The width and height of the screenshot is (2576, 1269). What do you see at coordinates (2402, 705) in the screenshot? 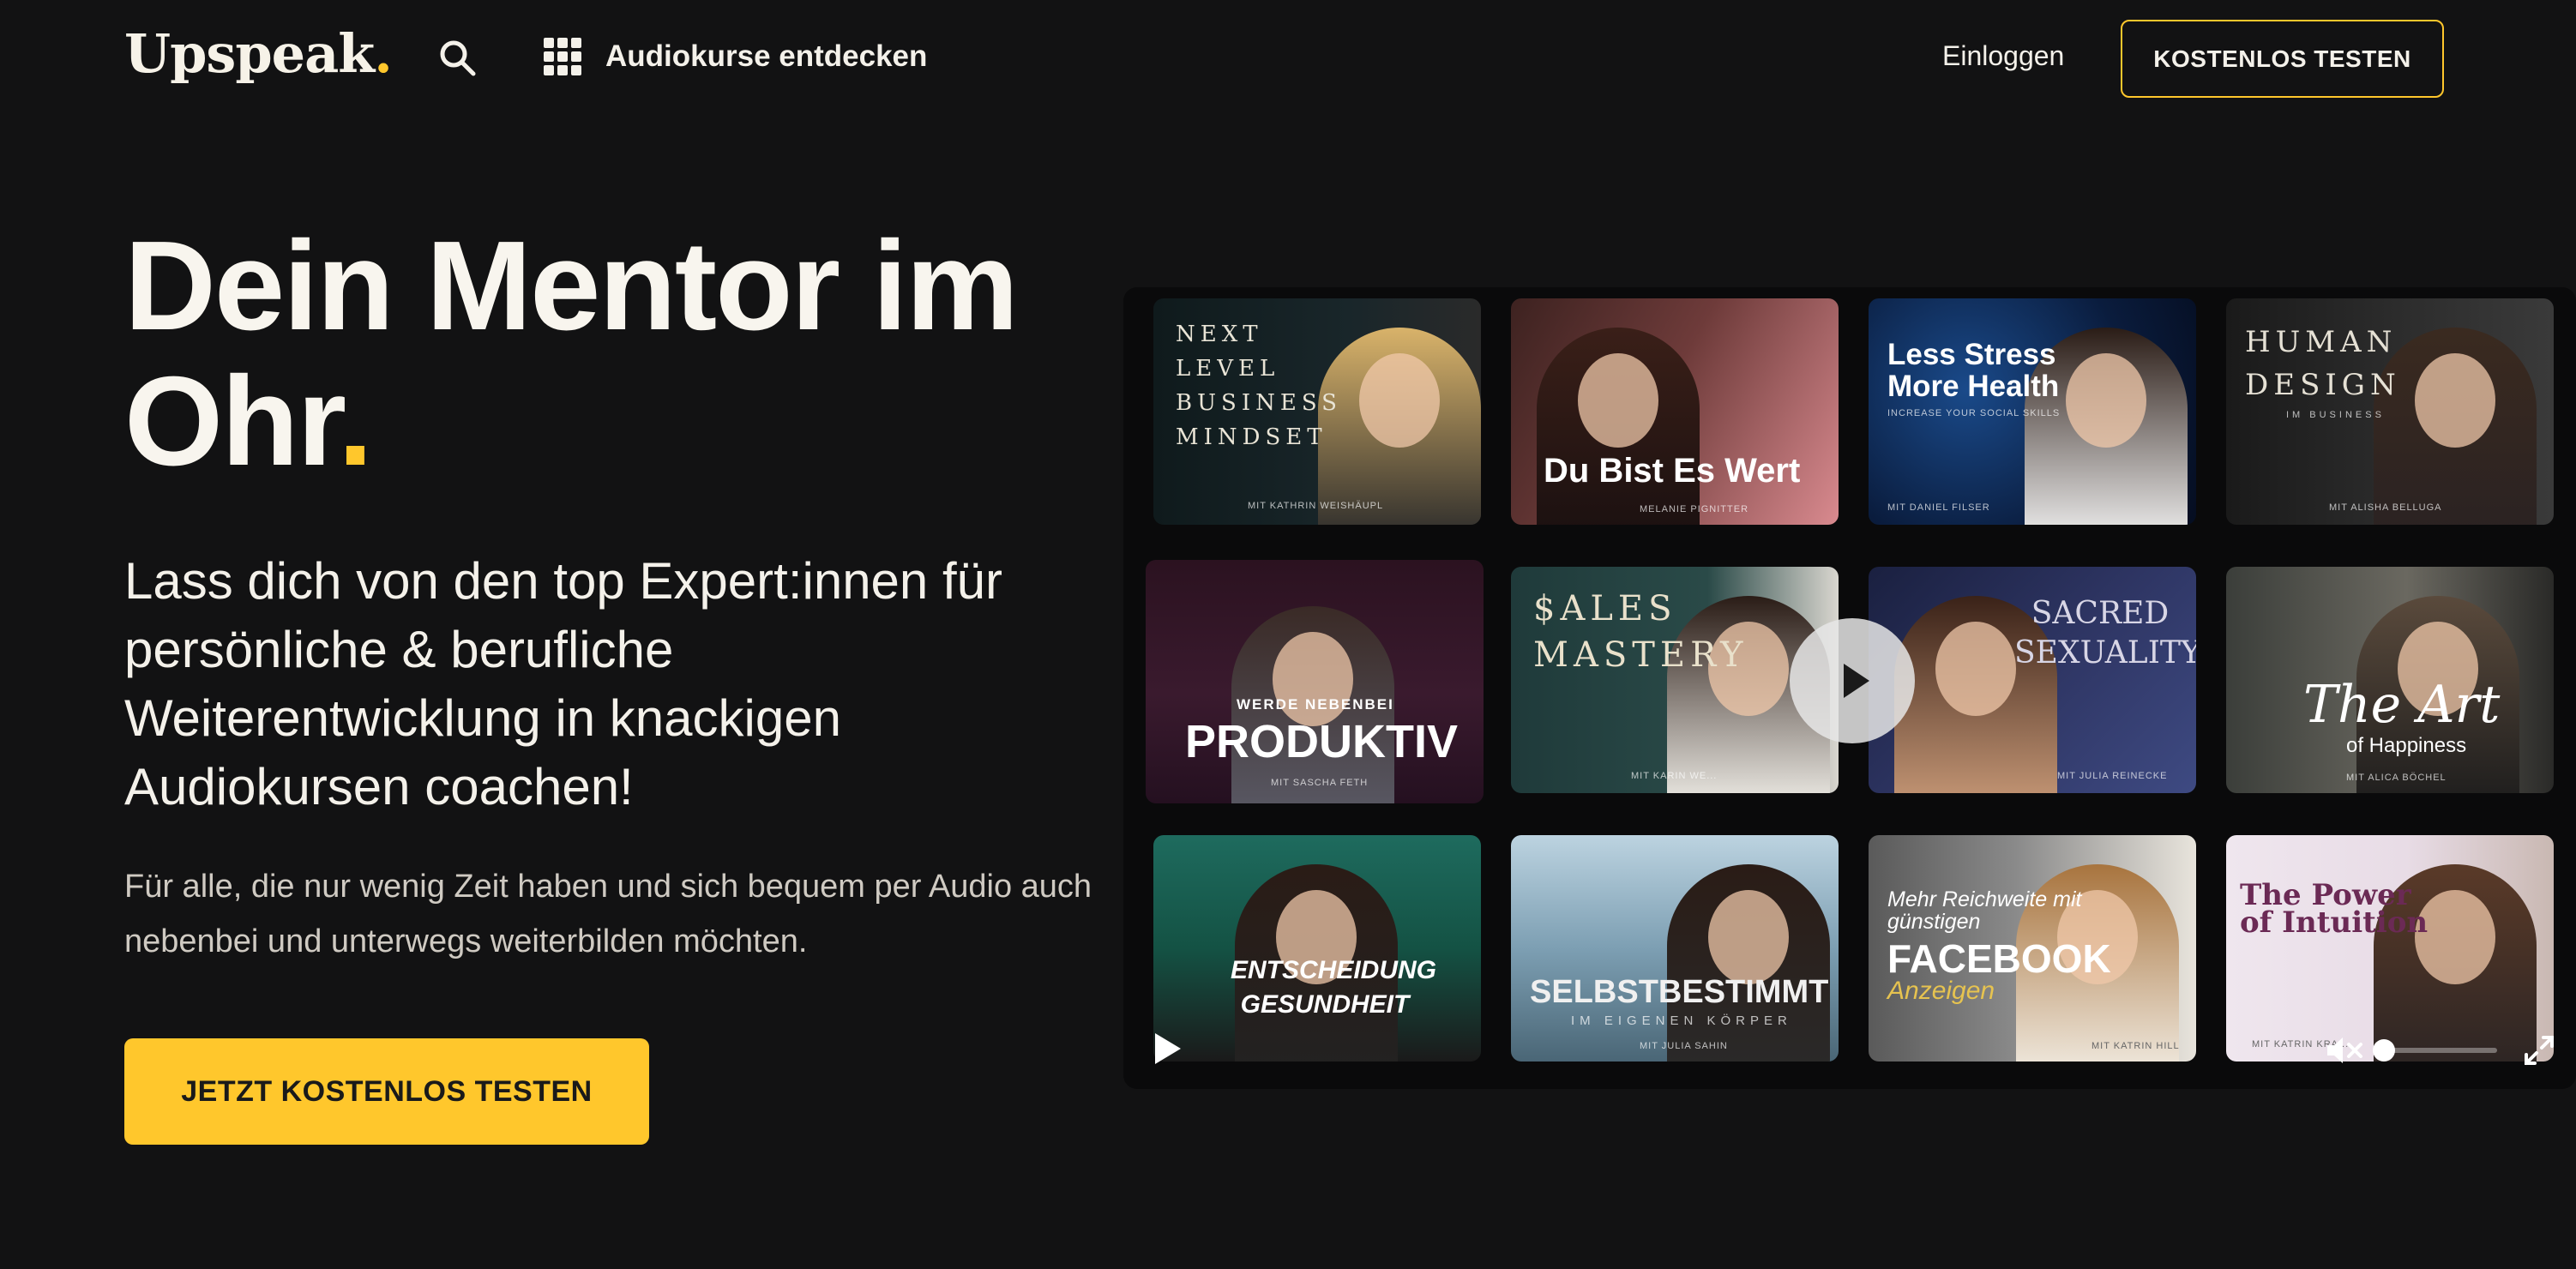
I see `course-title: The Art` at bounding box center [2402, 705].